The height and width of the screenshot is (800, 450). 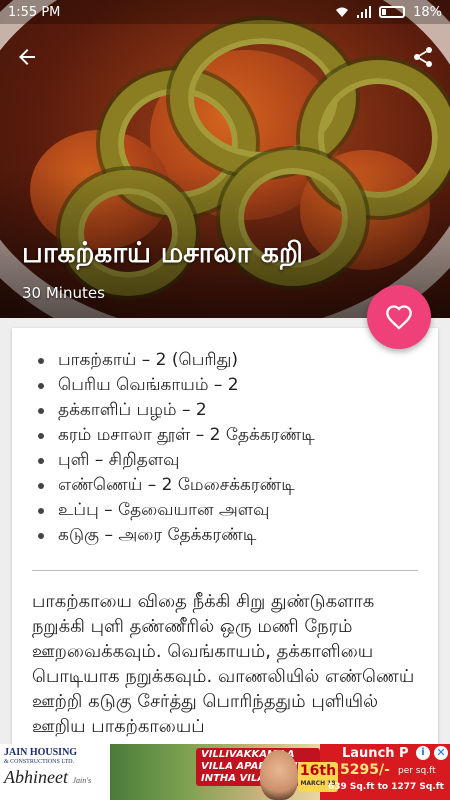 What do you see at coordinates (238, 485) in the screenshot?
I see `ingredient-item: எண்ணெய் – 2 மேசைக்கரண்டி` at bounding box center [238, 485].